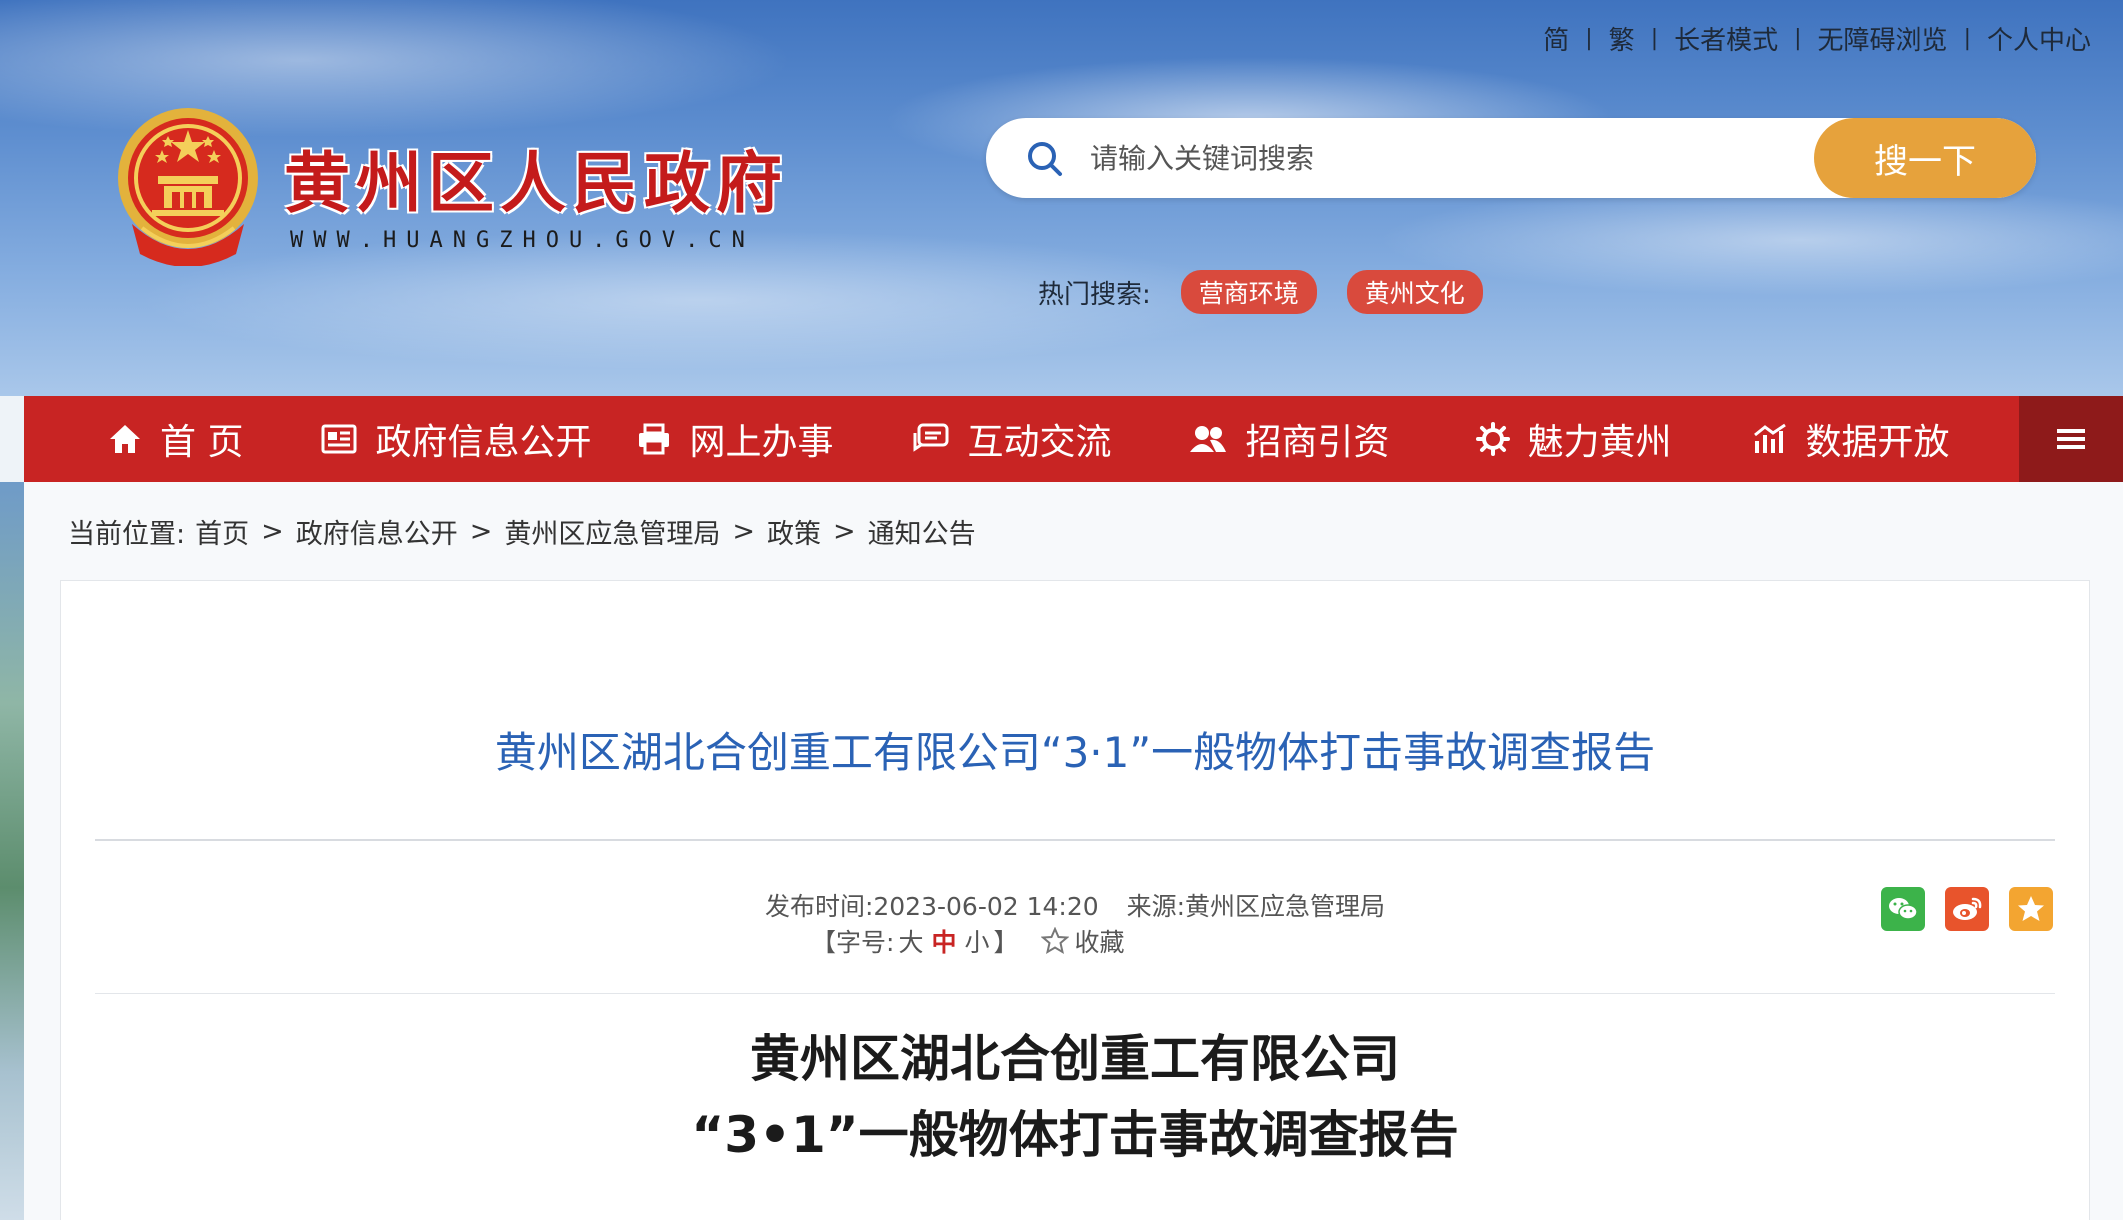 Image resolution: width=2123 pixels, height=1220 pixels. Describe the element at coordinates (483, 442) in the screenshot. I see `nav-item-label: 政府信息公开` at that location.